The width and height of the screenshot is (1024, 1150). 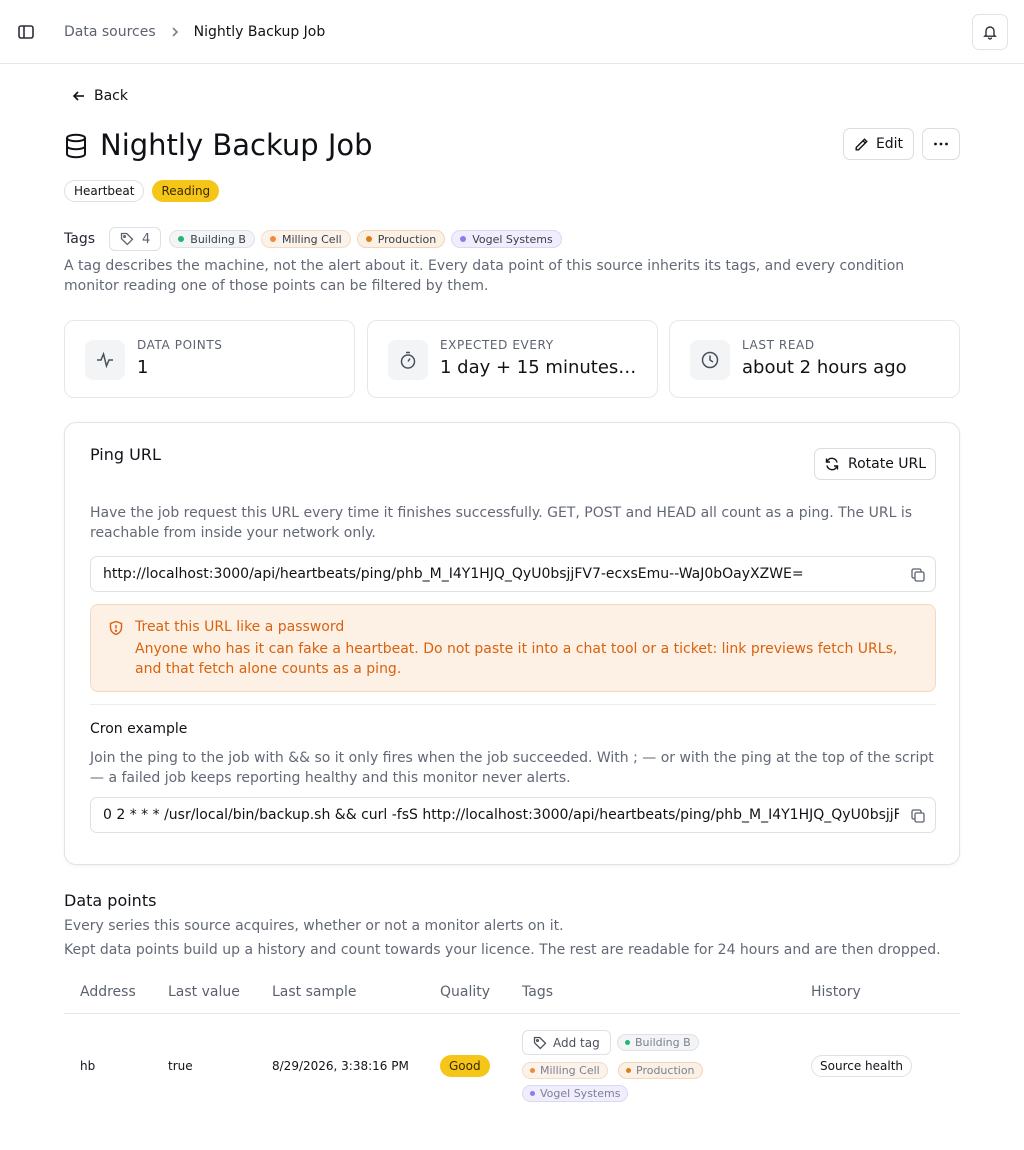 What do you see at coordinates (408, 360) in the screenshot?
I see `stopwatch-icon` at bounding box center [408, 360].